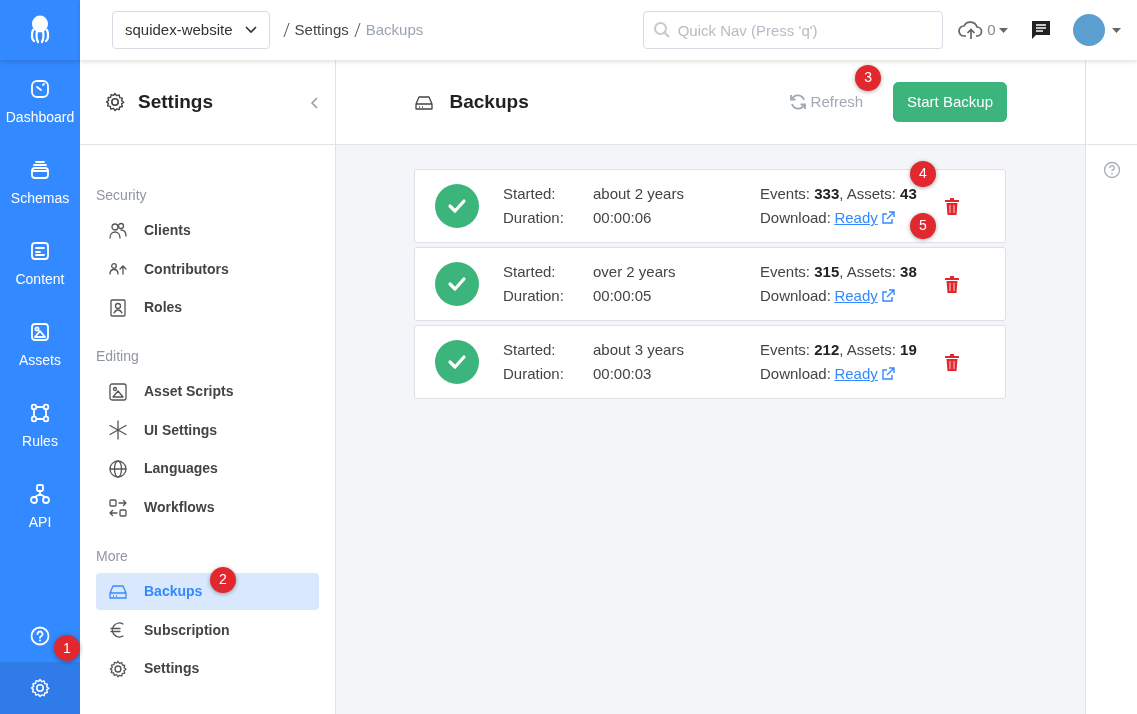 The image size is (1137, 714). Describe the element at coordinates (839, 271) in the screenshot. I see `backup-counts: Events: 315, Assets: 38` at that location.